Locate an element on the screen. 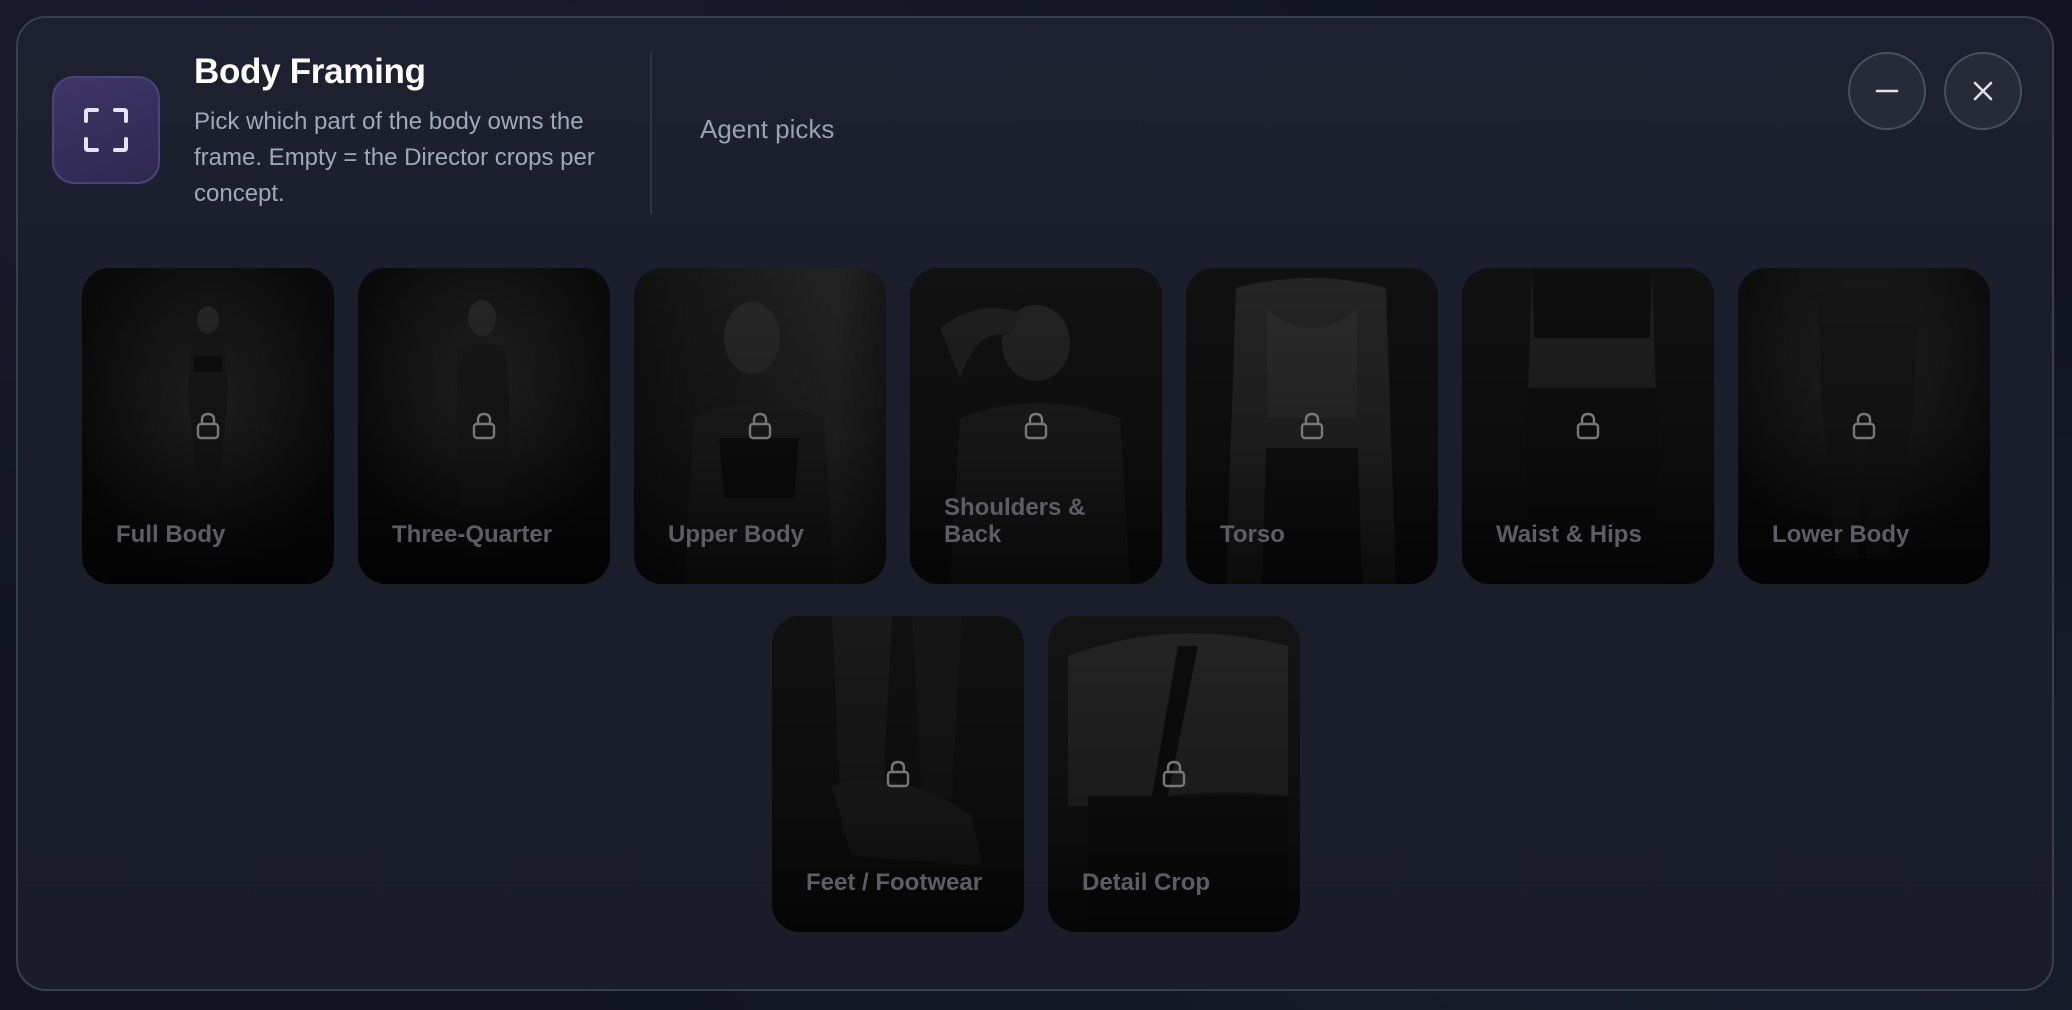 This screenshot has width=2072, height=1010. minus-icon is located at coordinates (1887, 91).